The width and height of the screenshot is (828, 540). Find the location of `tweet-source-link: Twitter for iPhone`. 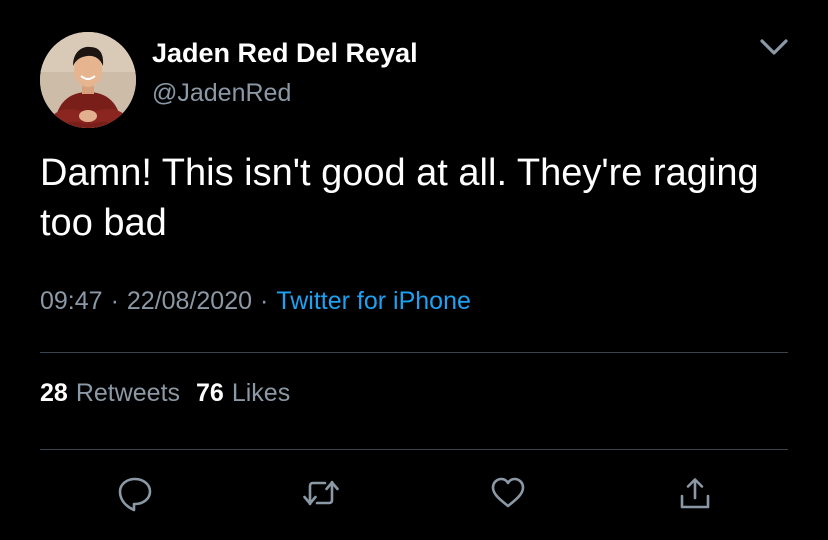

tweet-source-link: Twitter for iPhone is located at coordinates (373, 301).